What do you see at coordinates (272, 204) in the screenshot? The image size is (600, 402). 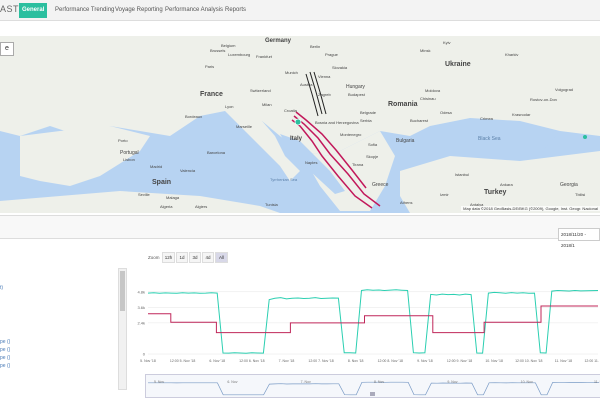 I see `map-label-tunisia: Tunisia` at bounding box center [272, 204].